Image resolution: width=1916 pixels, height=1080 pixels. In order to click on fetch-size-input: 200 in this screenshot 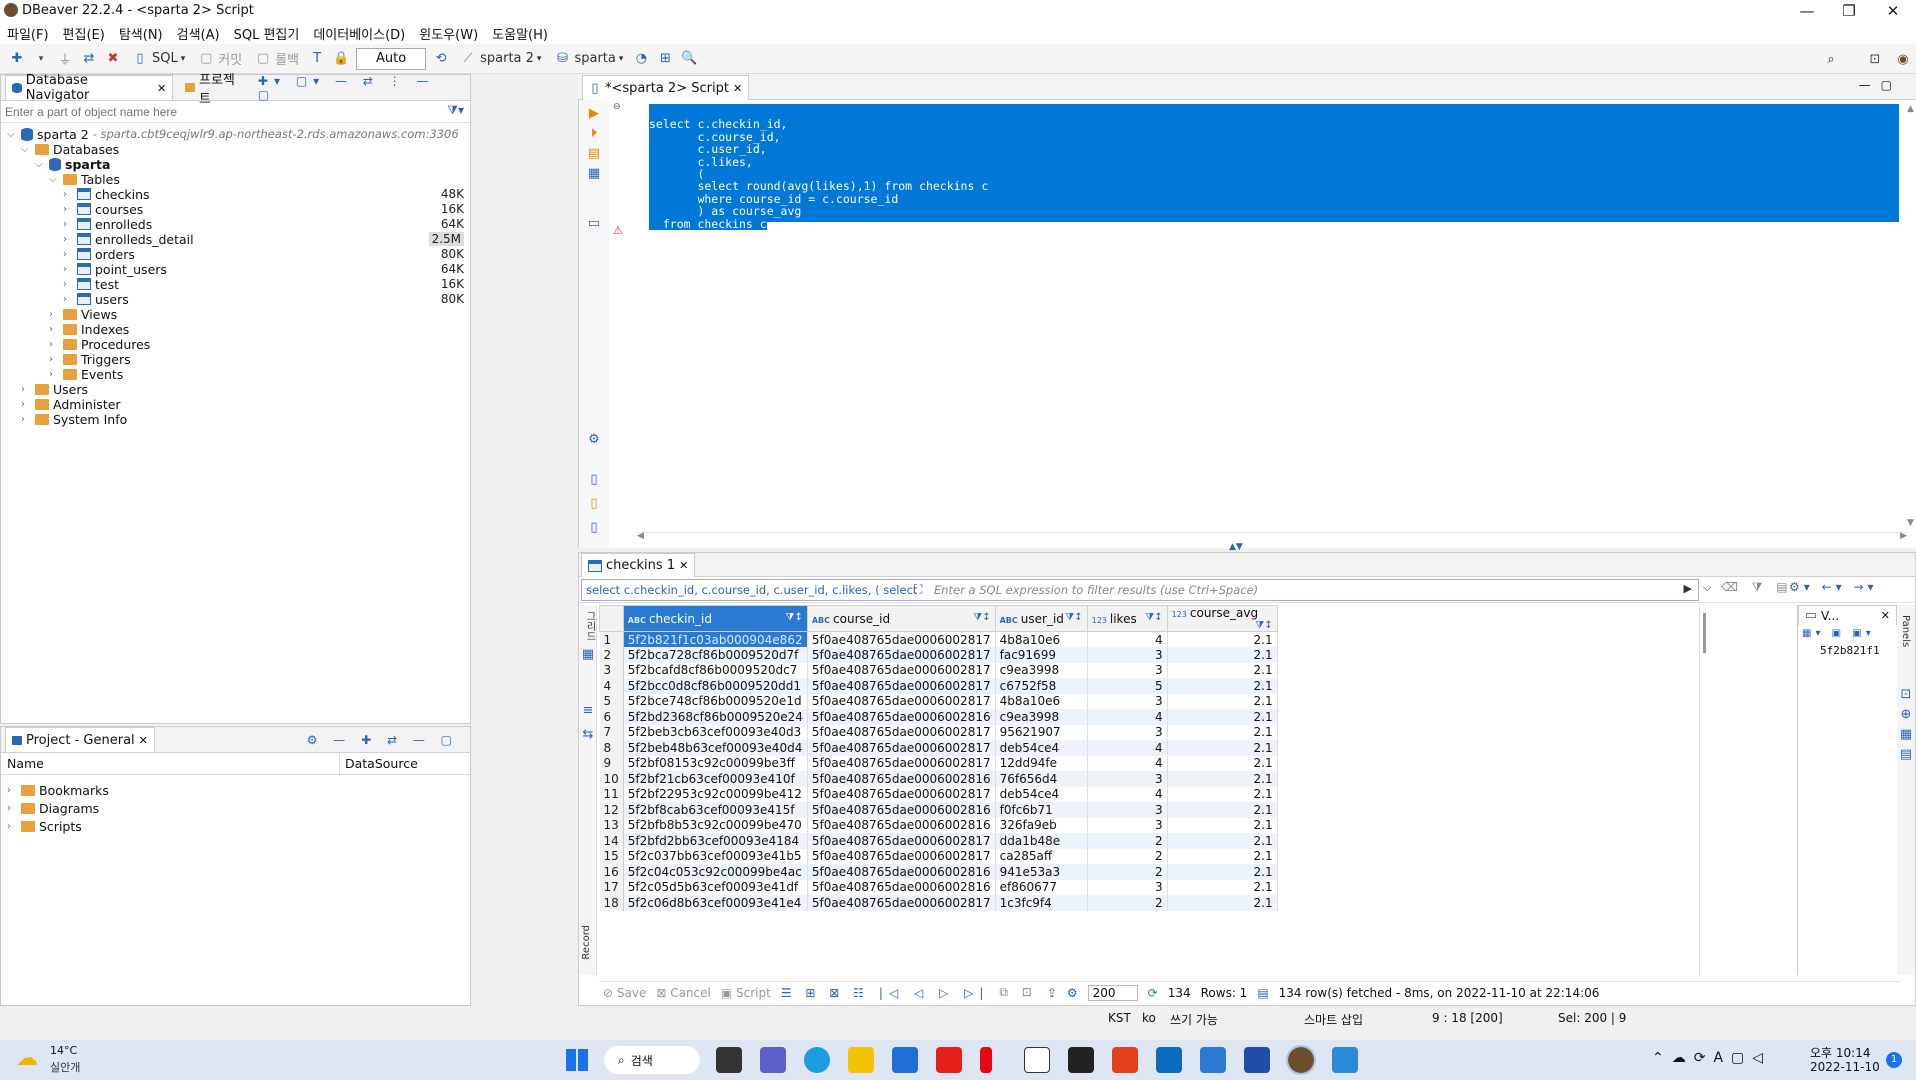, I will do `click(1112, 992)`.